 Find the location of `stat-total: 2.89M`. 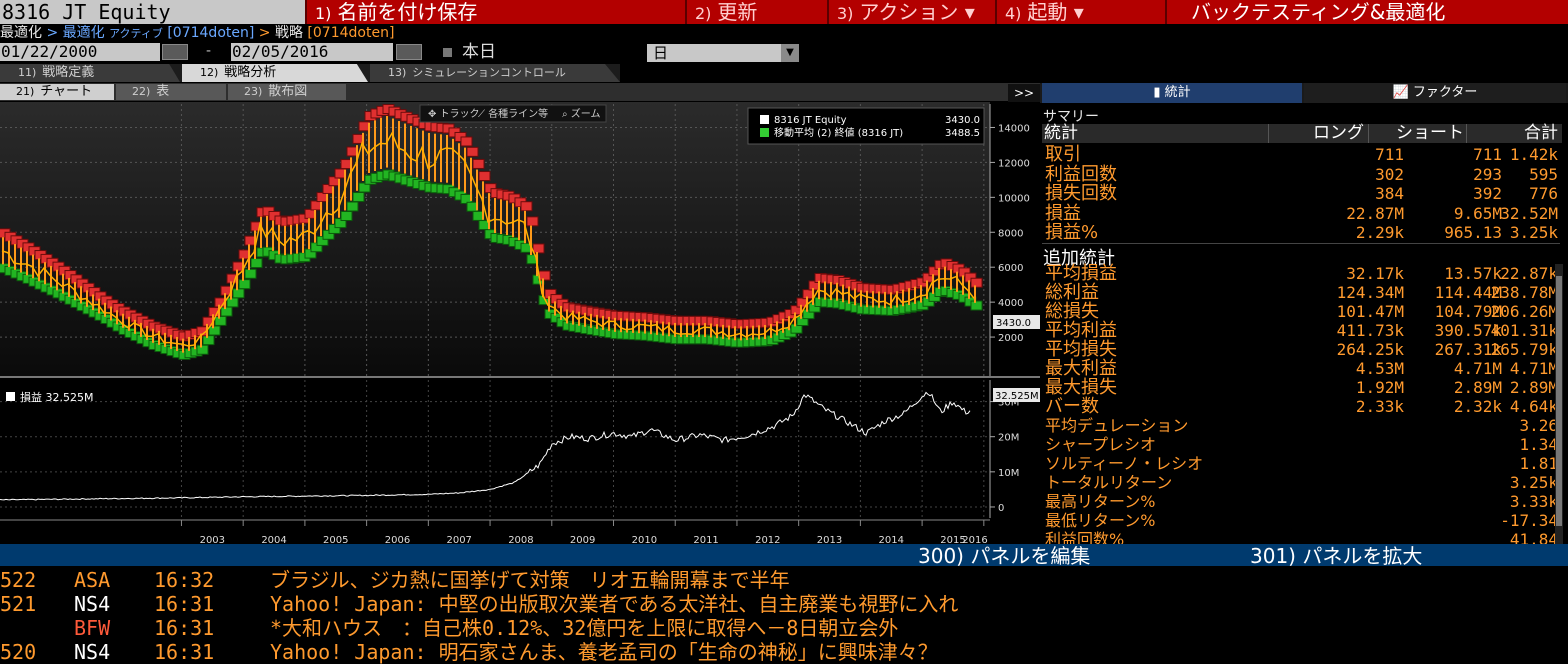

stat-total: 2.89M is located at coordinates (1533, 387).